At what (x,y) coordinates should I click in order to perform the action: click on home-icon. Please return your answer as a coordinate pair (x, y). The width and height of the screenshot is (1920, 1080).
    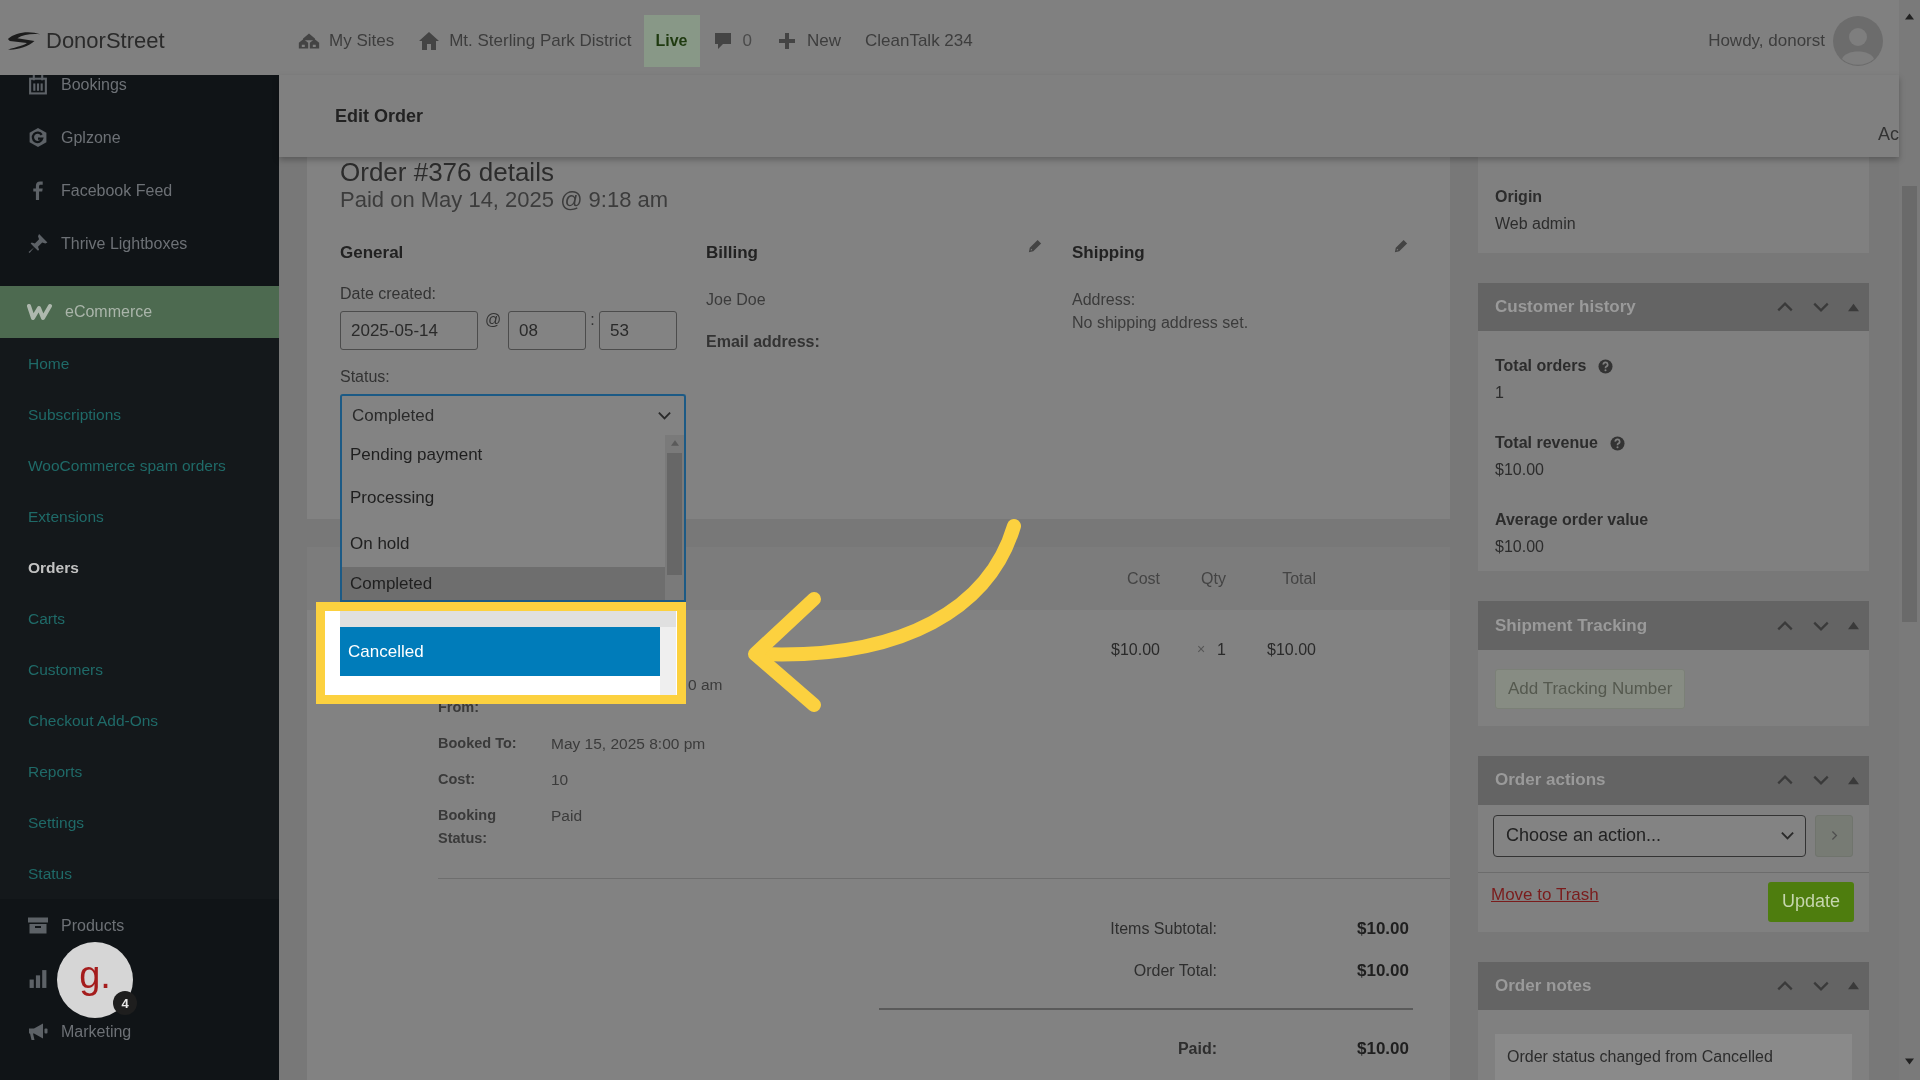
    Looking at the image, I should click on (429, 40).